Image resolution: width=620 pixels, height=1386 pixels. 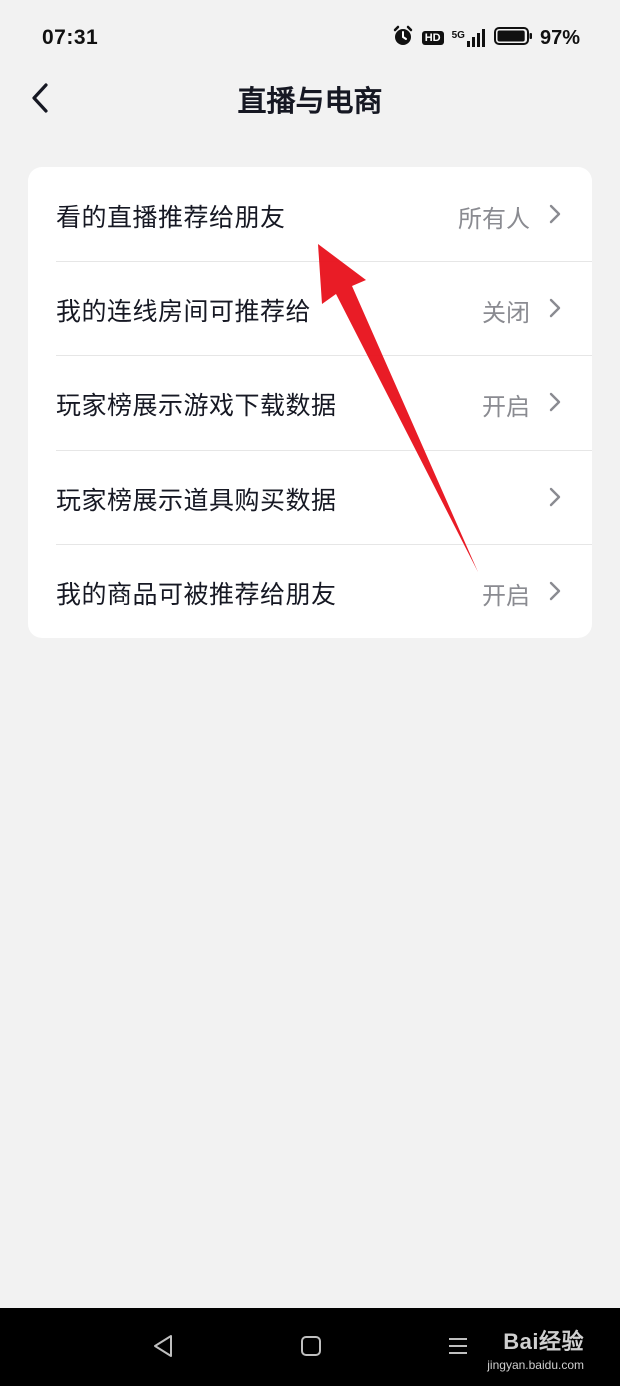 I want to click on setting-label: 我的商品可被推荐给朋友, so click(x=196, y=594).